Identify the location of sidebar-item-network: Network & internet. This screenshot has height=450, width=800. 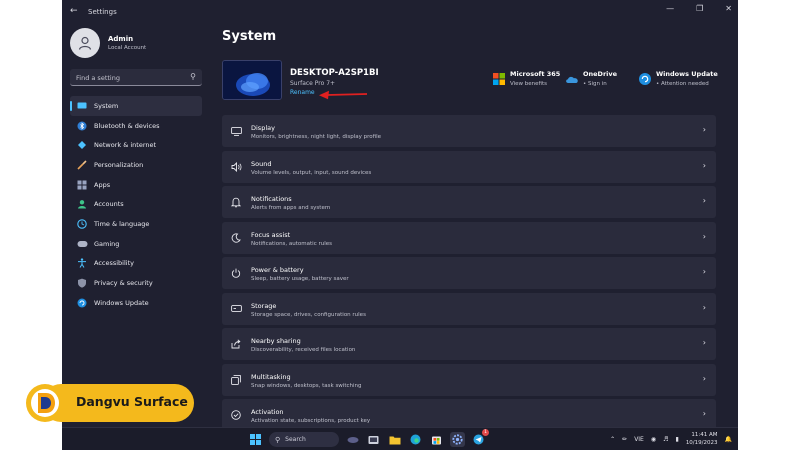
(136, 145).